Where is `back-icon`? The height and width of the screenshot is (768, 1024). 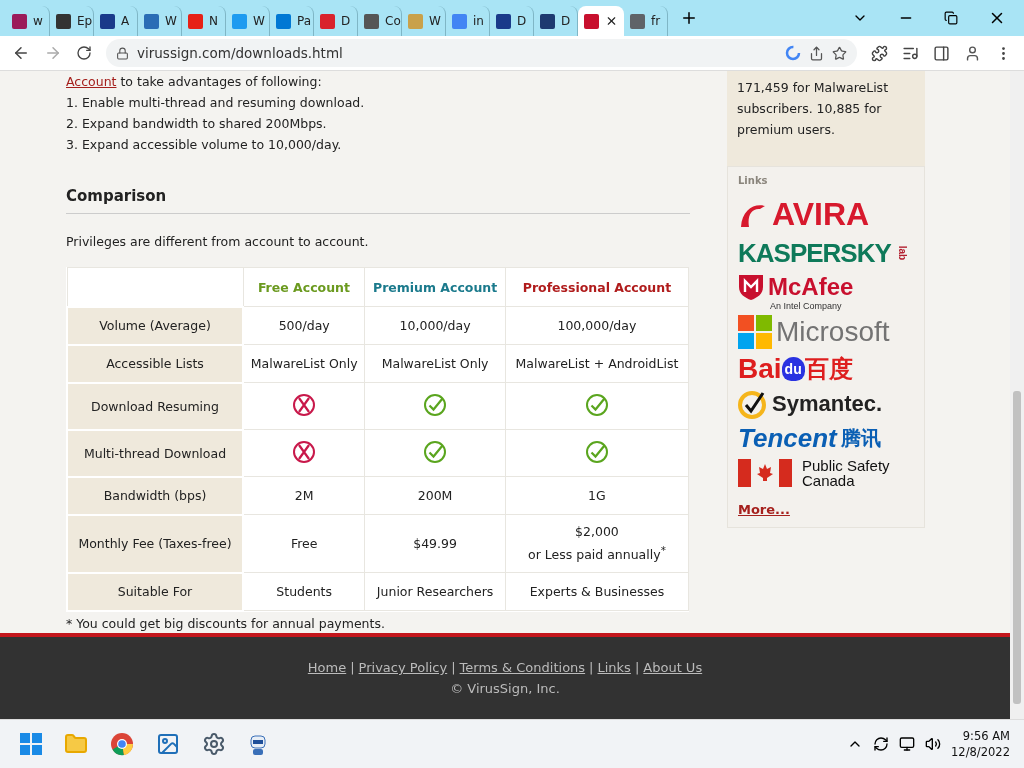 back-icon is located at coordinates (21, 53).